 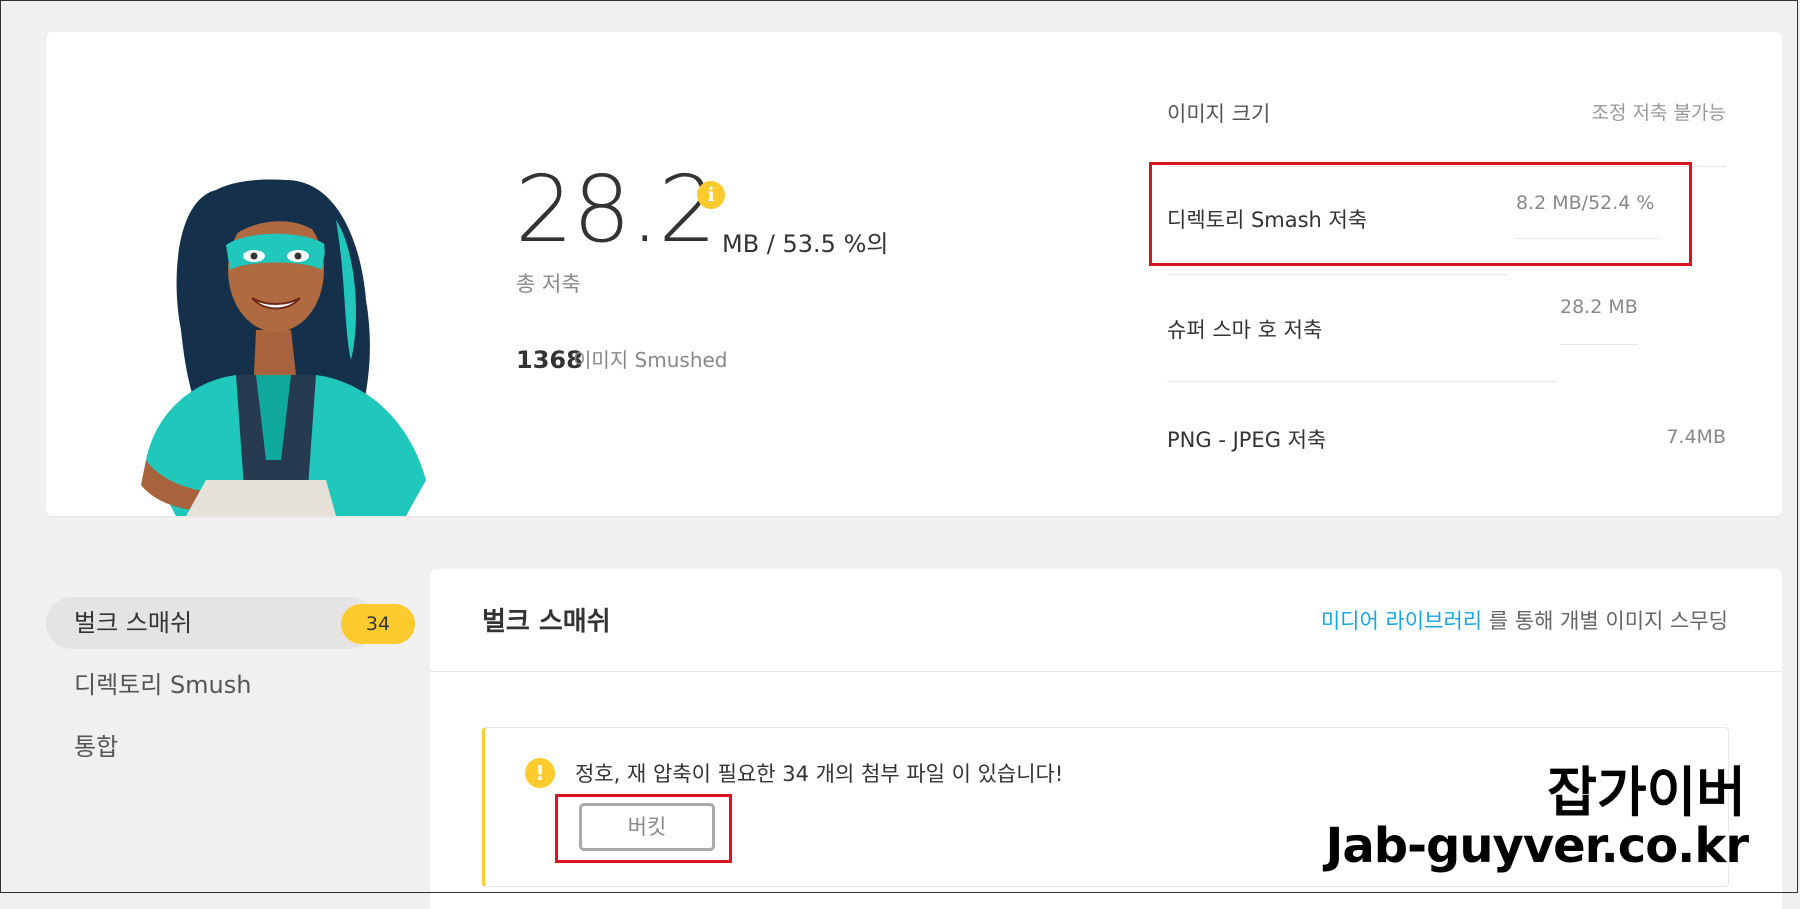 What do you see at coordinates (1696, 437) in the screenshot?
I see `stat-png-jpeg-value: 7.4MB` at bounding box center [1696, 437].